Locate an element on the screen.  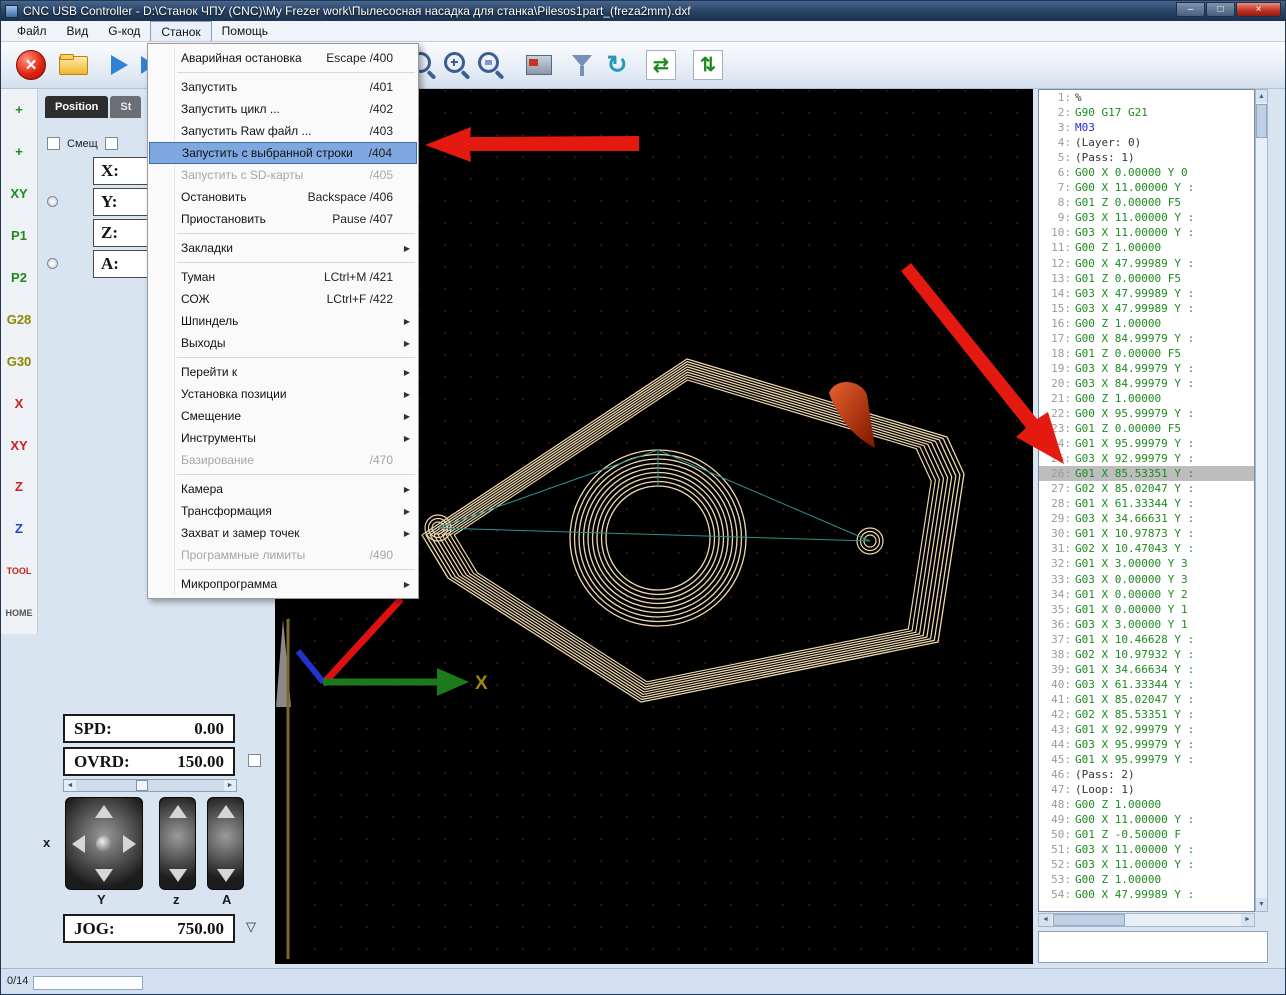
menu-item-закладки: Закладки ▶ is located at coordinates (283, 248).